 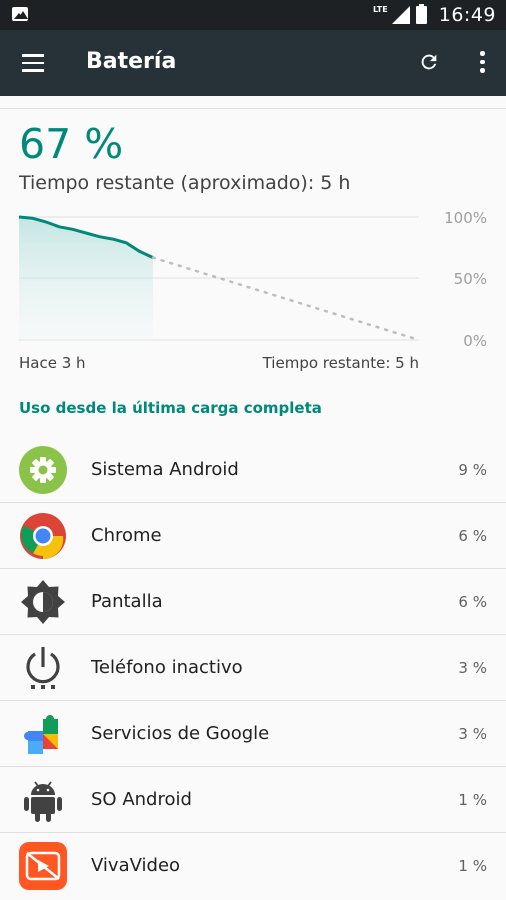 I want to click on list-item: Chrome 6 %, so click(x=253, y=536).